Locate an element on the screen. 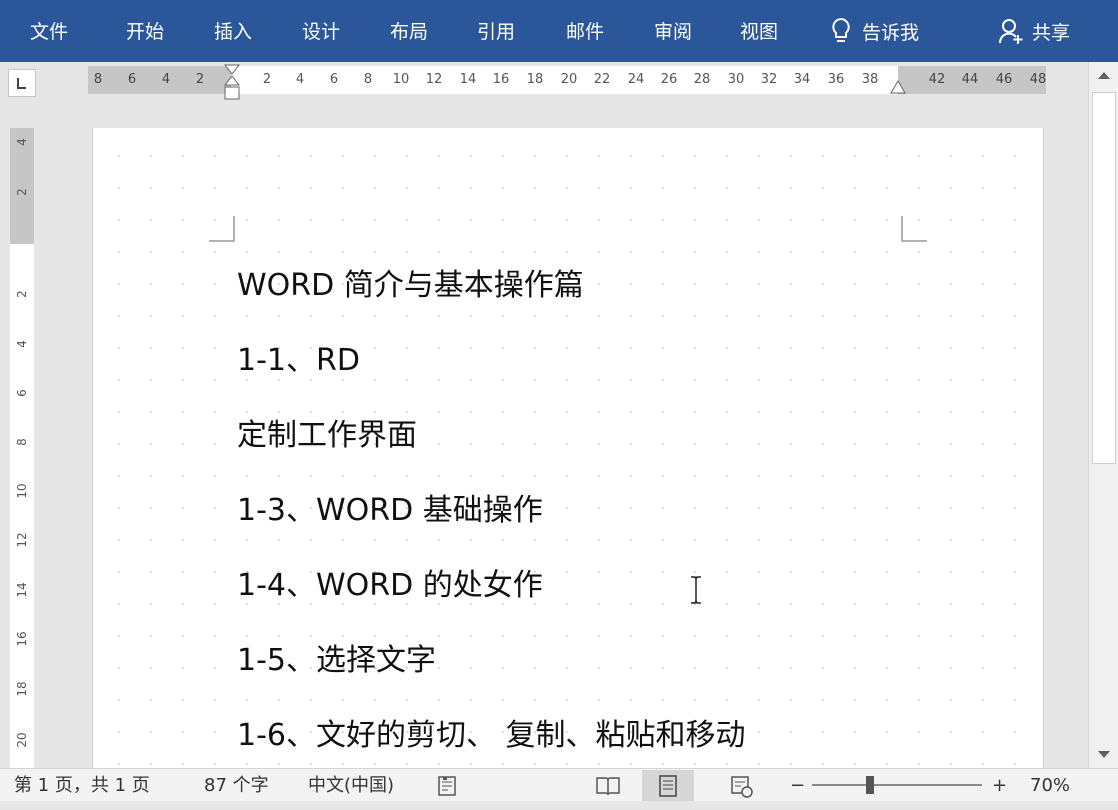 The image size is (1118, 810). page-count: 第 1 页，共 1 页 is located at coordinates (82, 785).